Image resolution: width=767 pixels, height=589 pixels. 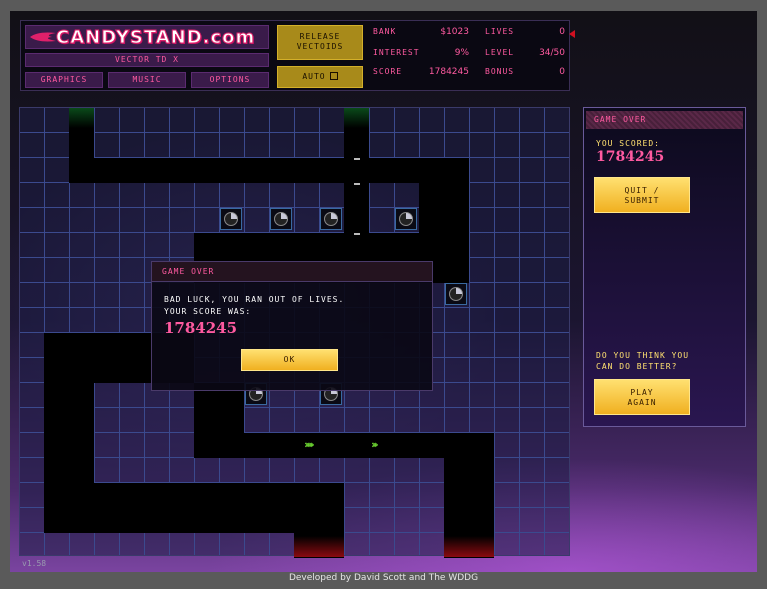 I want to click on stat-row-2: INTEREST 9% LEVEL 34/50, so click(x=468, y=55).